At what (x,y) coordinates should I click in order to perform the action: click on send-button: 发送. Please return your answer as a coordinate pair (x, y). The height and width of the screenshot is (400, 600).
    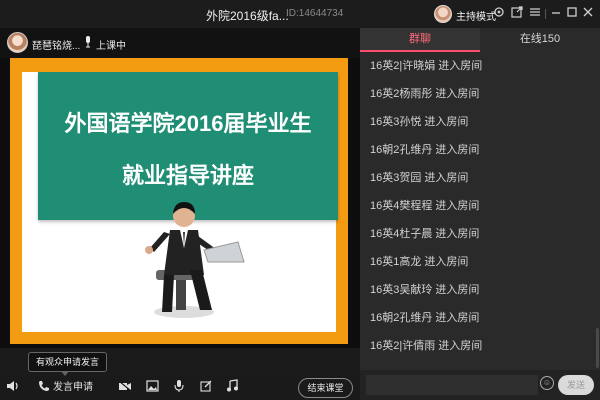
    Looking at the image, I should click on (576, 385).